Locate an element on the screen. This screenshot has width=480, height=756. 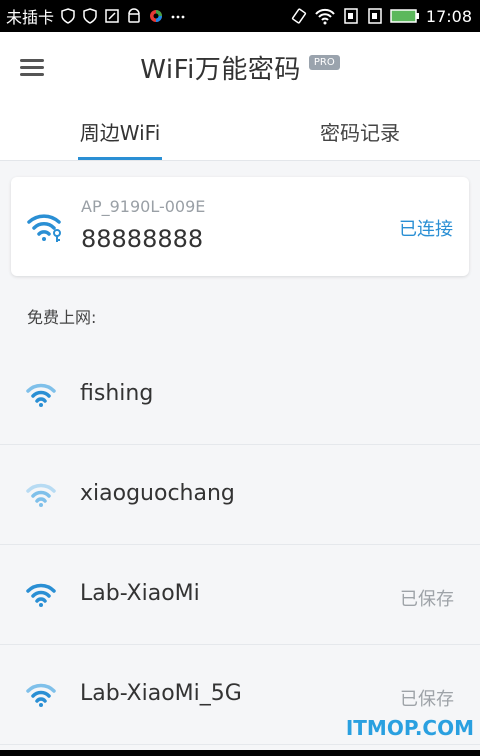
battery-icon is located at coordinates (405, 16).